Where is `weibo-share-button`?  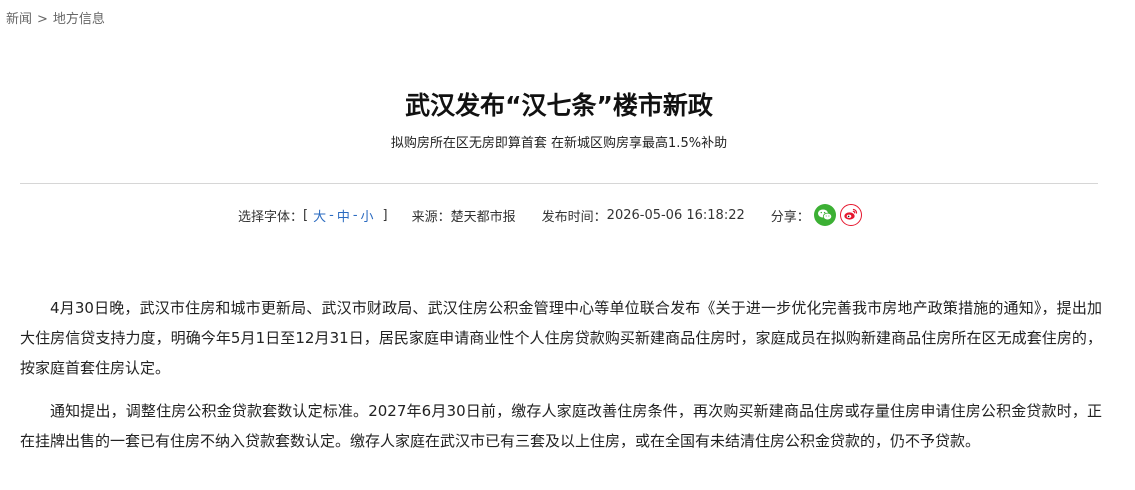
weibo-share-button is located at coordinates (850, 215).